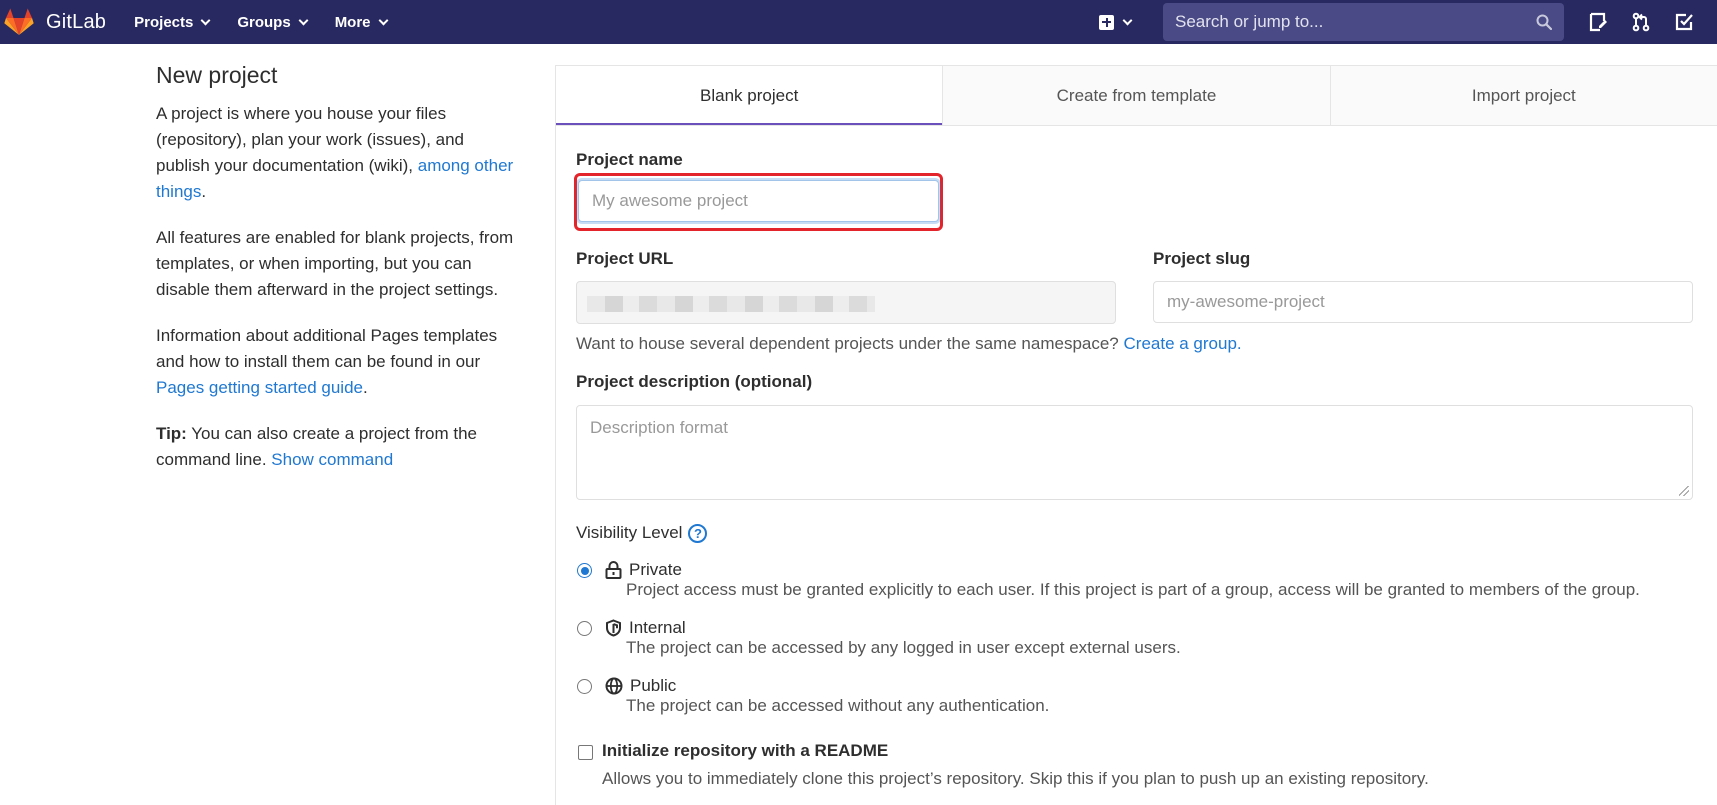 The width and height of the screenshot is (1717, 805). I want to click on nav-projects-dropdown: Projects, so click(172, 22).